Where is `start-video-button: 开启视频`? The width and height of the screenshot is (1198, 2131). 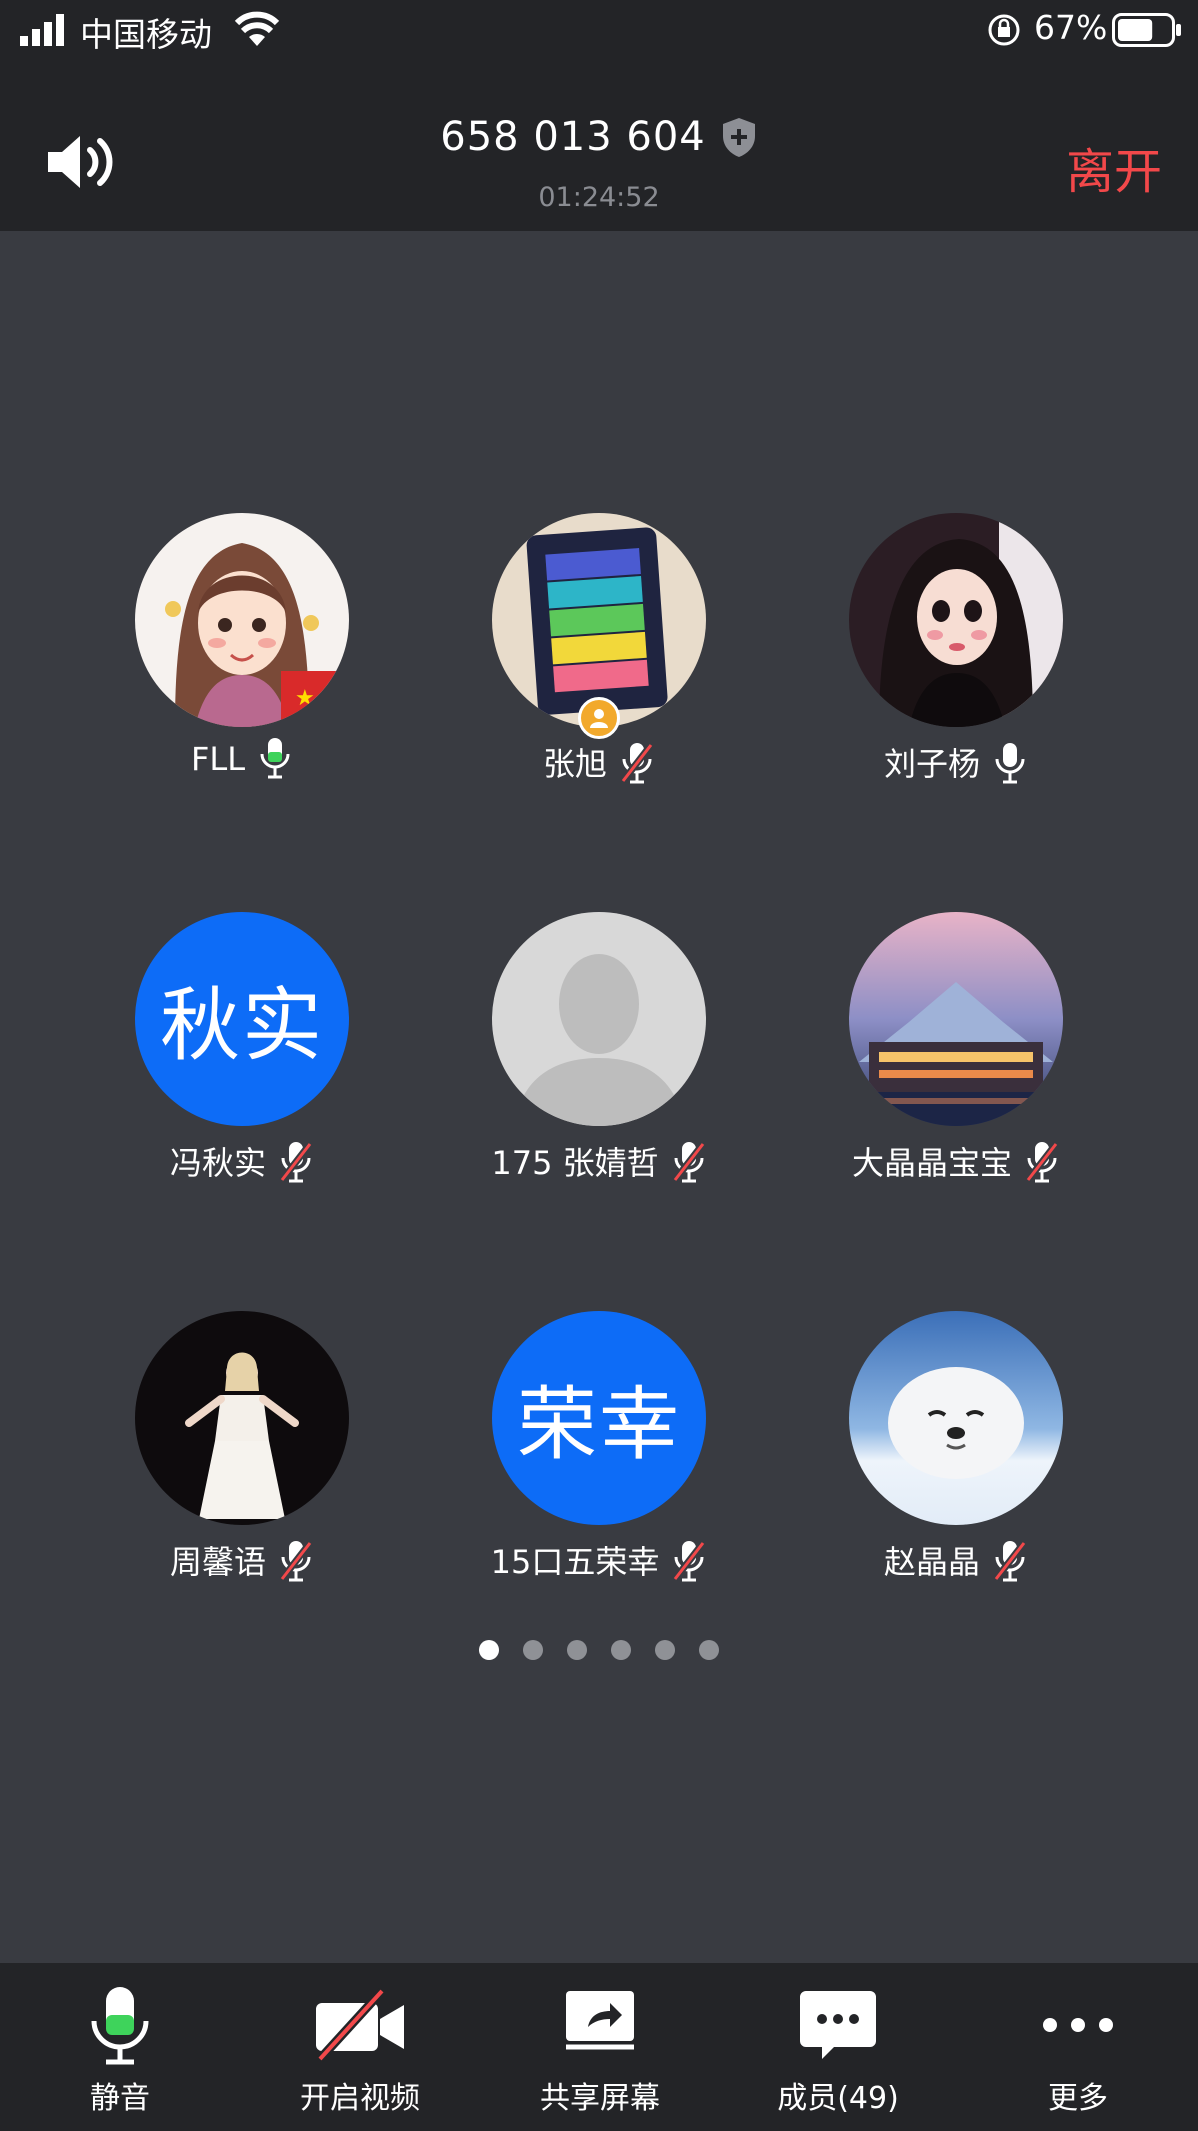
start-video-button: 开启视频 is located at coordinates (360, 2047).